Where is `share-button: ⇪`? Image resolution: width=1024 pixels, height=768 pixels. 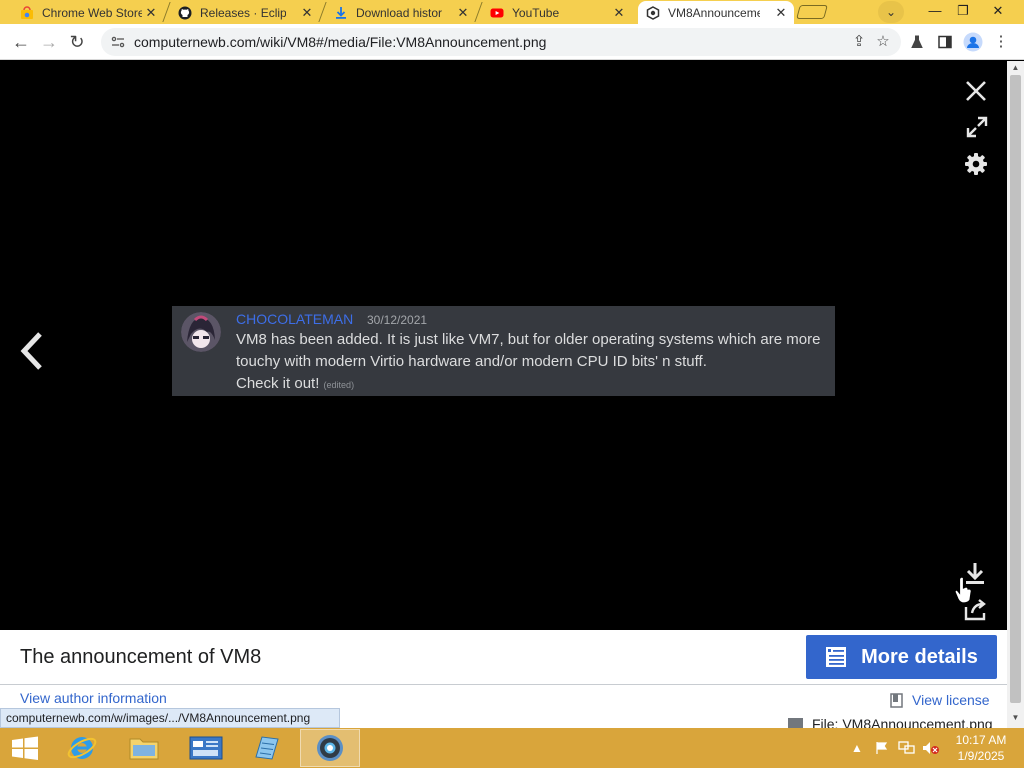
share-button: ⇪ is located at coordinates (859, 42).